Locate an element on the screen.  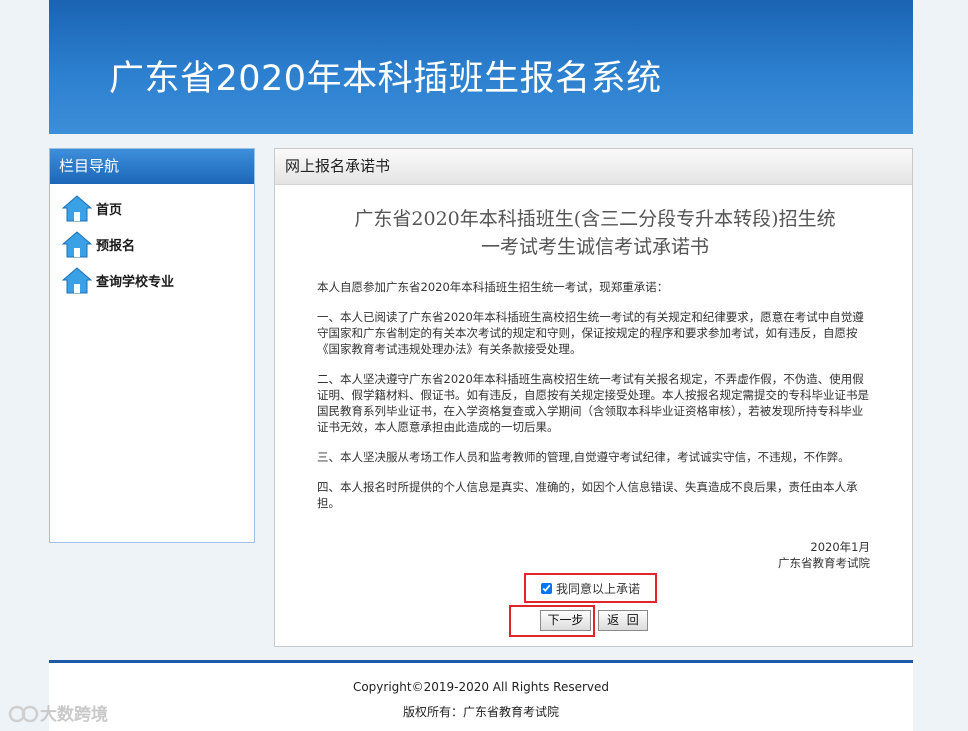
signature-block: 2020年1月 广东省教育考试院 is located at coordinates (824, 555).